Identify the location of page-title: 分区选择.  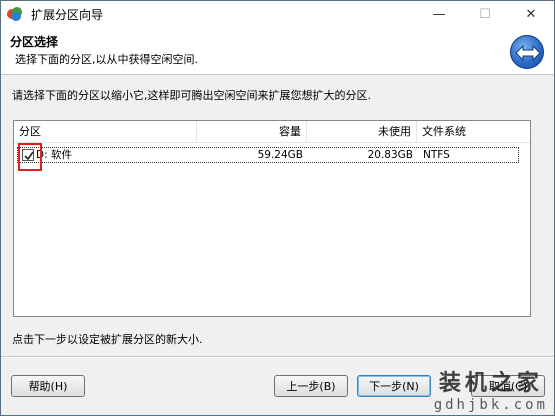
(34, 42).